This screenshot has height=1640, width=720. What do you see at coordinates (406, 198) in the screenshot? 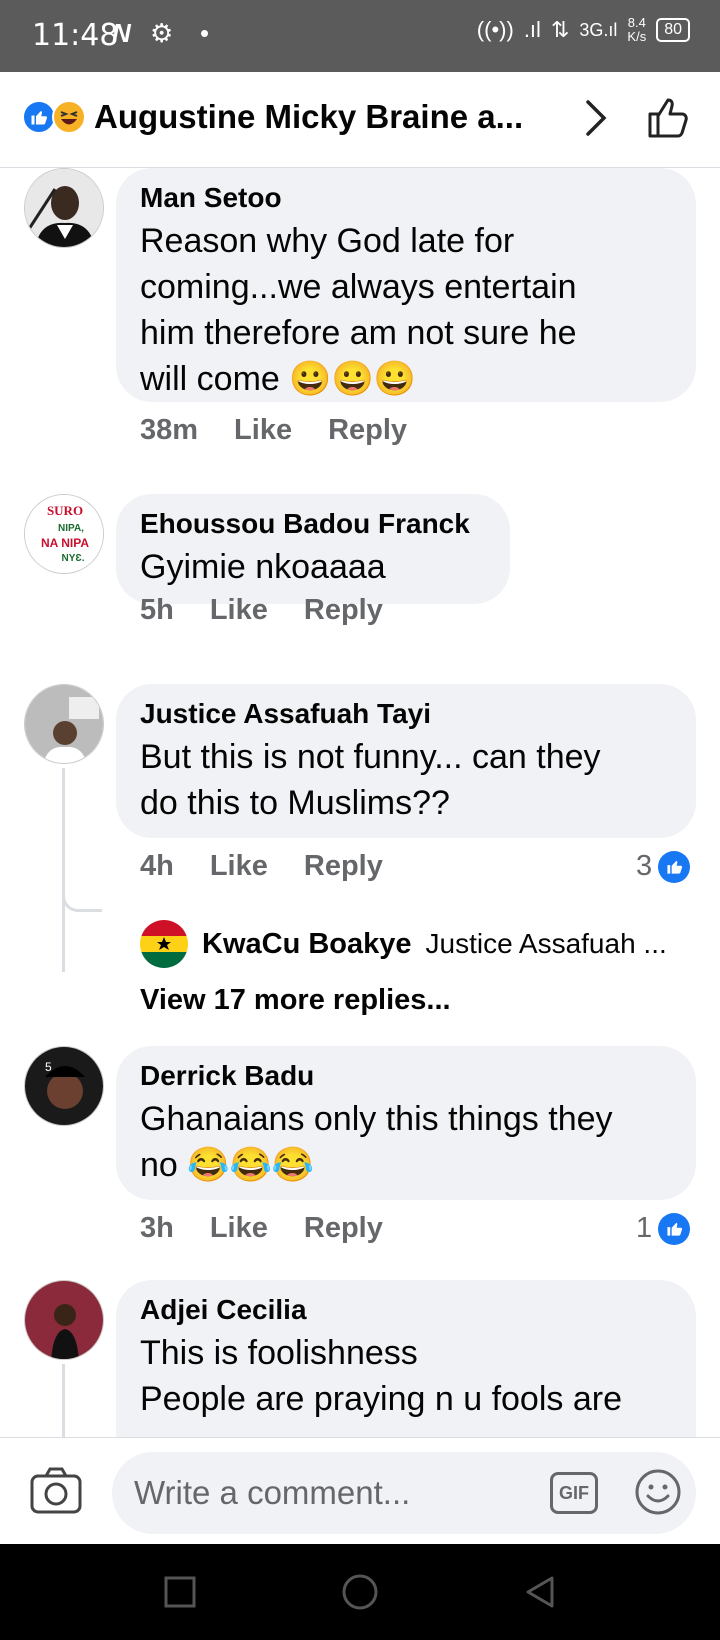
I see `comment-author: Man Setoo` at bounding box center [406, 198].